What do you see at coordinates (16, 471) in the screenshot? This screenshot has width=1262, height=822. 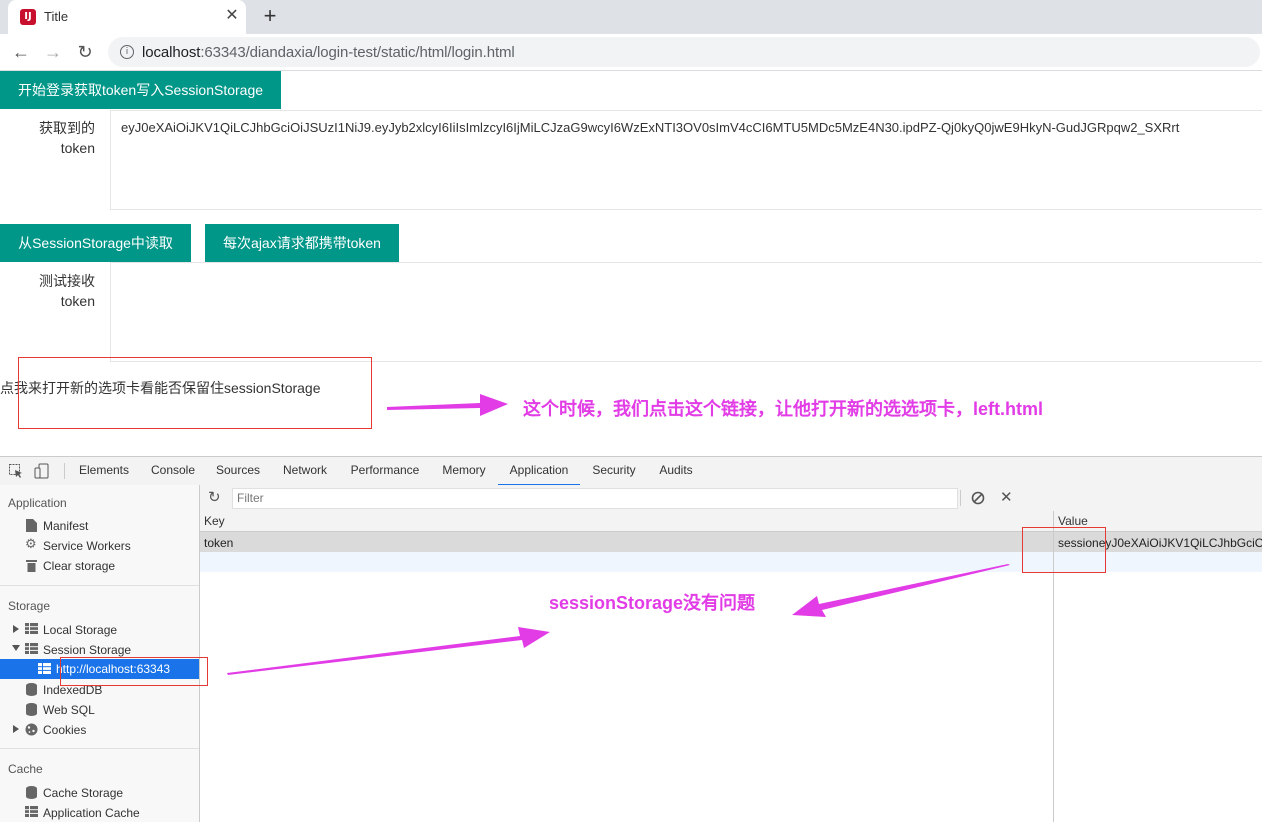 I see `inspect-element-icon` at bounding box center [16, 471].